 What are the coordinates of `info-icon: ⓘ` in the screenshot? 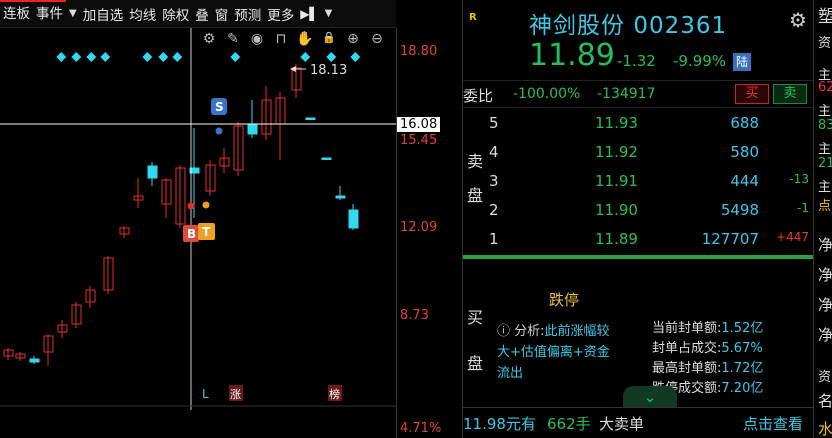 It's located at (504, 331).